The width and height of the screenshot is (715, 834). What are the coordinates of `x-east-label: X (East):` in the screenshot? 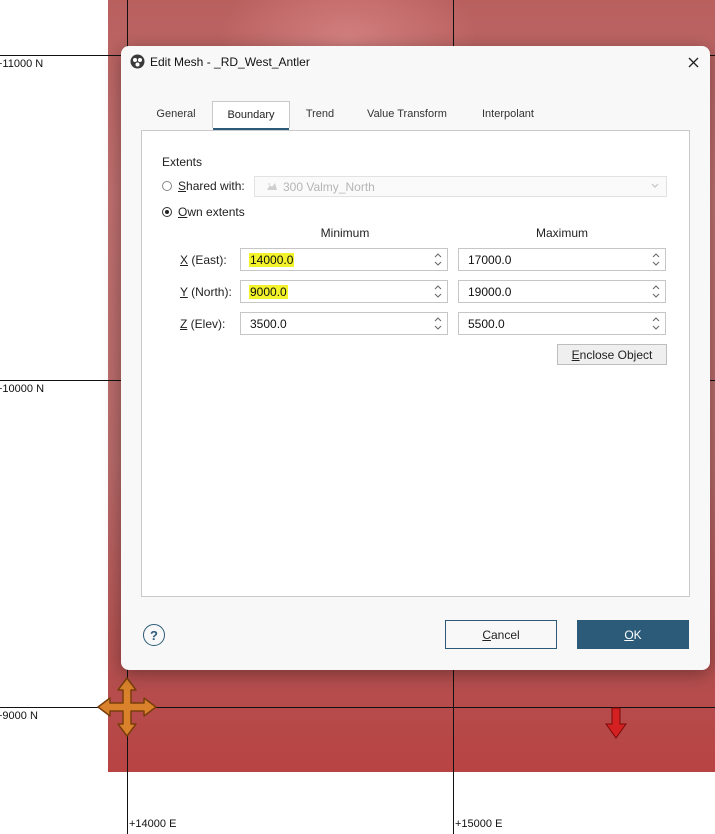 It's located at (203, 260).